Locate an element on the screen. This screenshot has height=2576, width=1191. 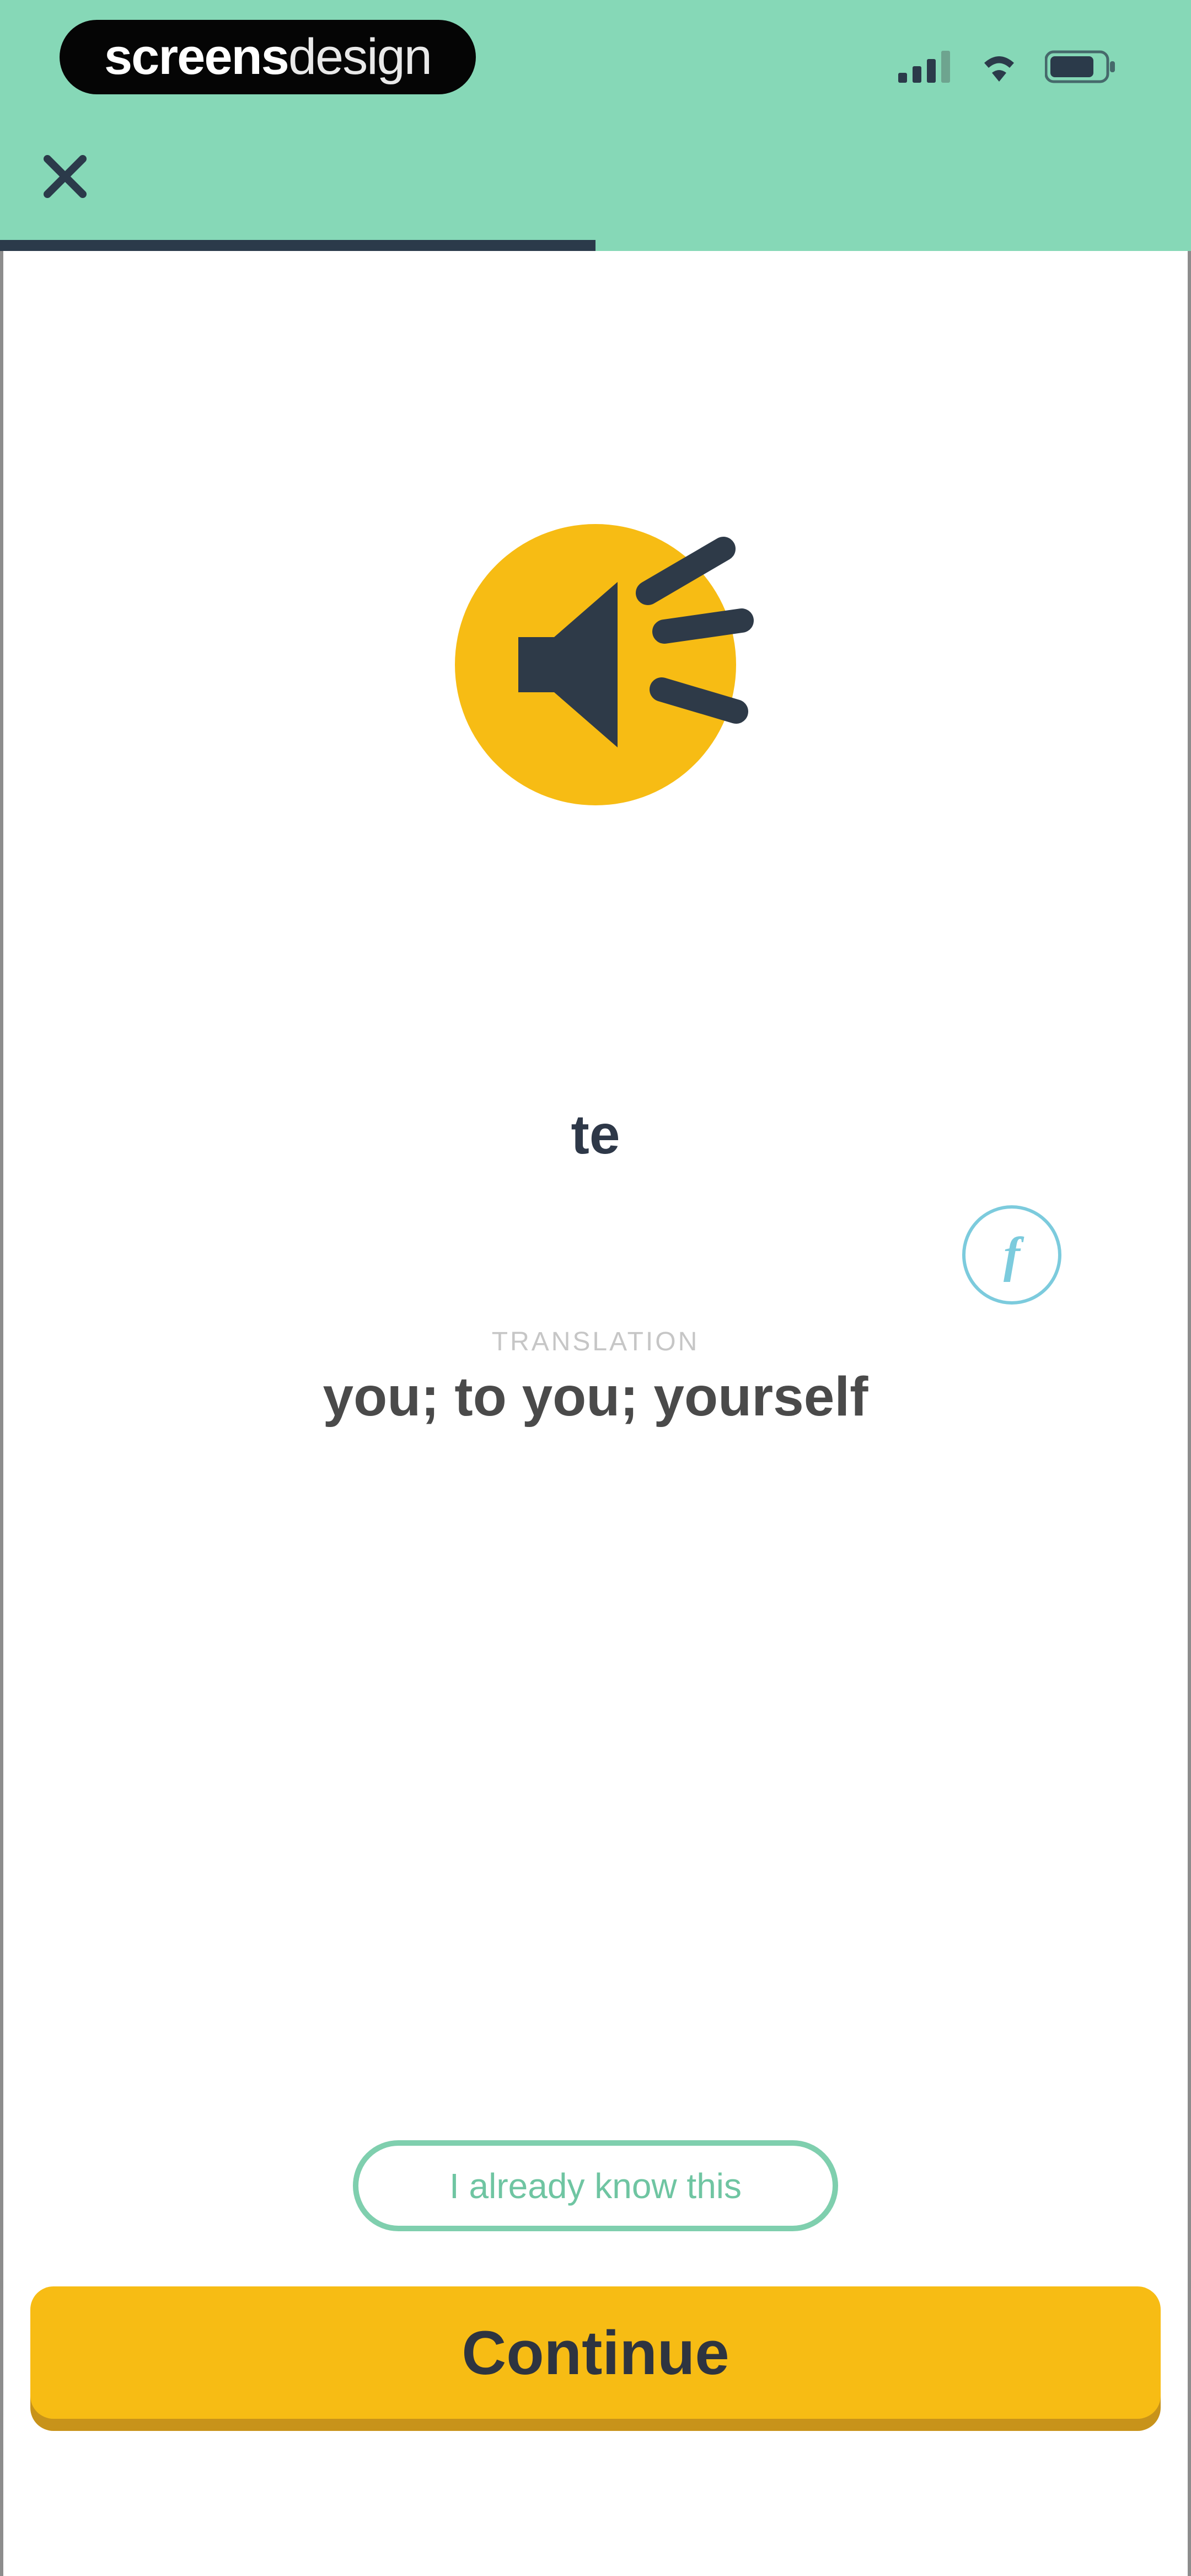
battery-icon is located at coordinates (1080, 68).